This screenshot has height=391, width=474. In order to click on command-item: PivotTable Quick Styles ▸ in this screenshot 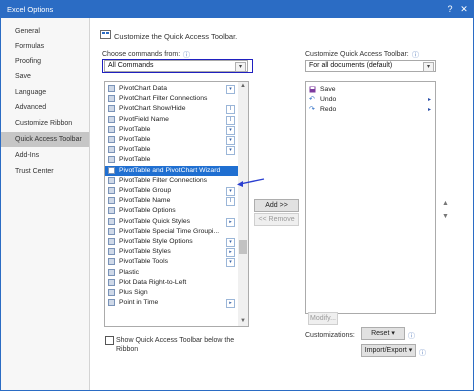, I will do `click(171, 222)`.